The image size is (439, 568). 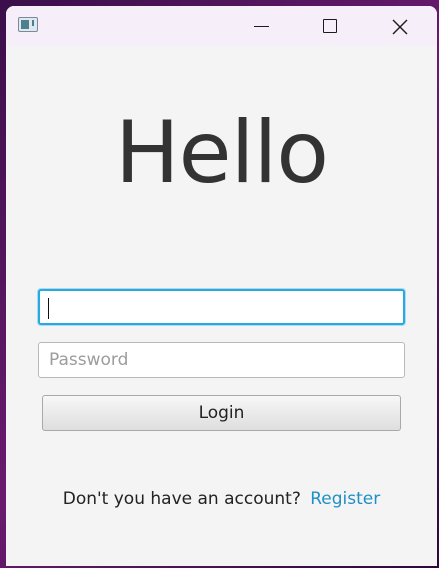 What do you see at coordinates (221, 307) in the screenshot?
I see `username-input` at bounding box center [221, 307].